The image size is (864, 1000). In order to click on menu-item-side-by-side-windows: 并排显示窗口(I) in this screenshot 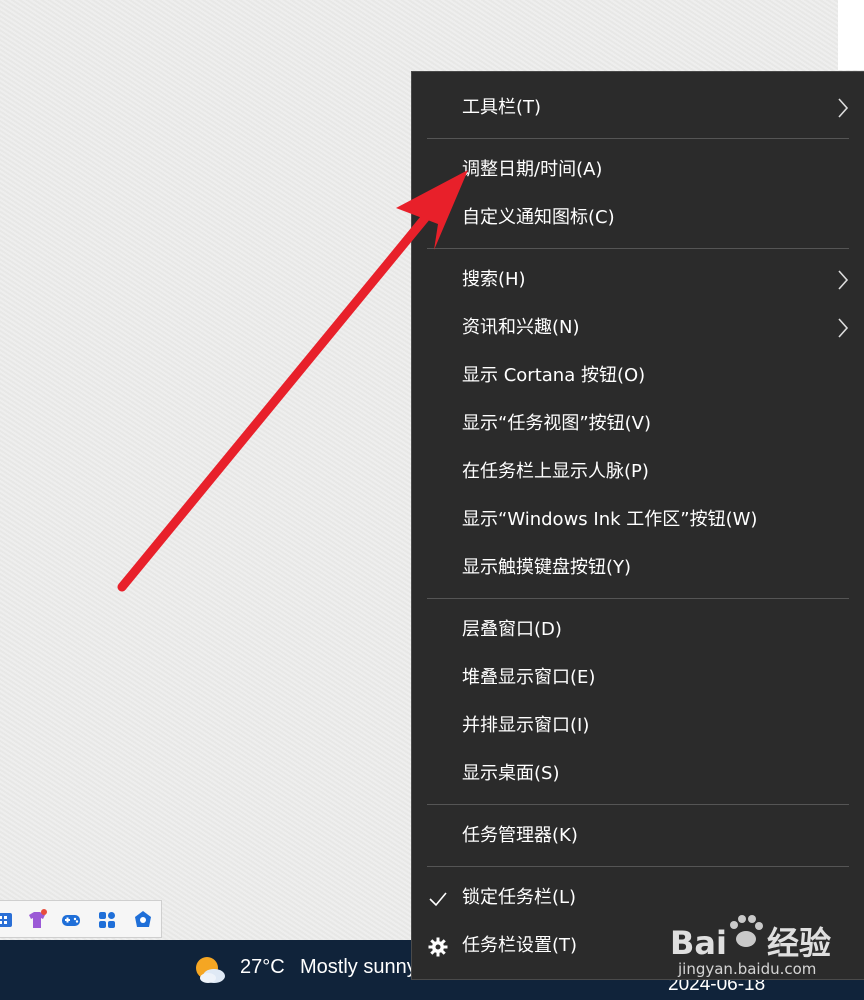, I will do `click(638, 726)`.